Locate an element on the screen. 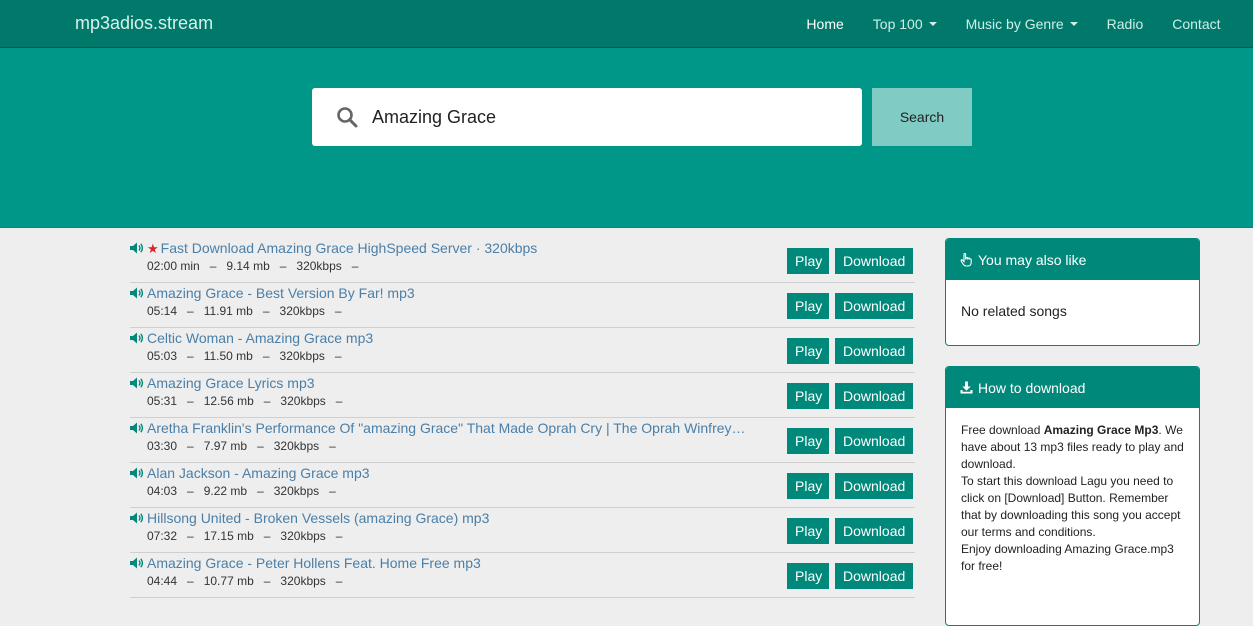 This screenshot has width=1253, height=626. song-meta: 05:31 – 12.56 mb – 320kbps – is located at coordinates (245, 401).